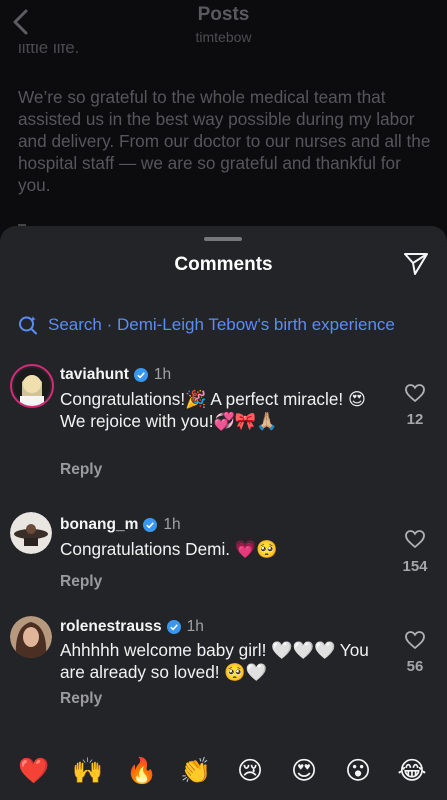  I want to click on emoji-raised-hands-button: 🙌, so click(88, 771).